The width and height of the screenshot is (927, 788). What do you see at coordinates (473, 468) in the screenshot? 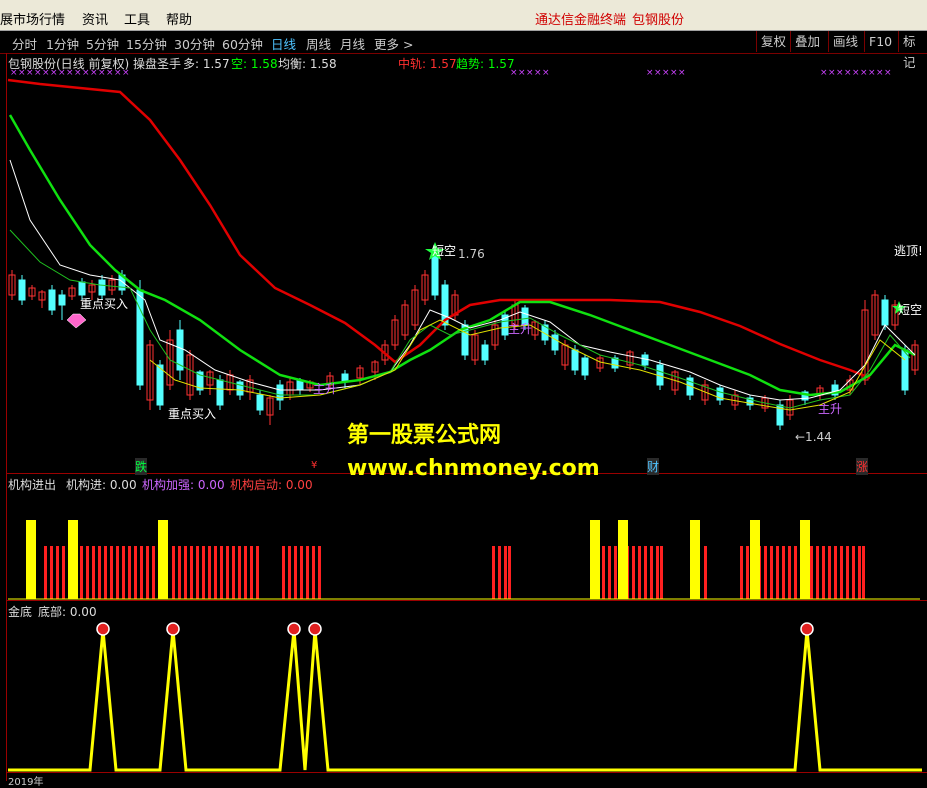
I see `watermark-url: www.chnmoney.com` at bounding box center [473, 468].